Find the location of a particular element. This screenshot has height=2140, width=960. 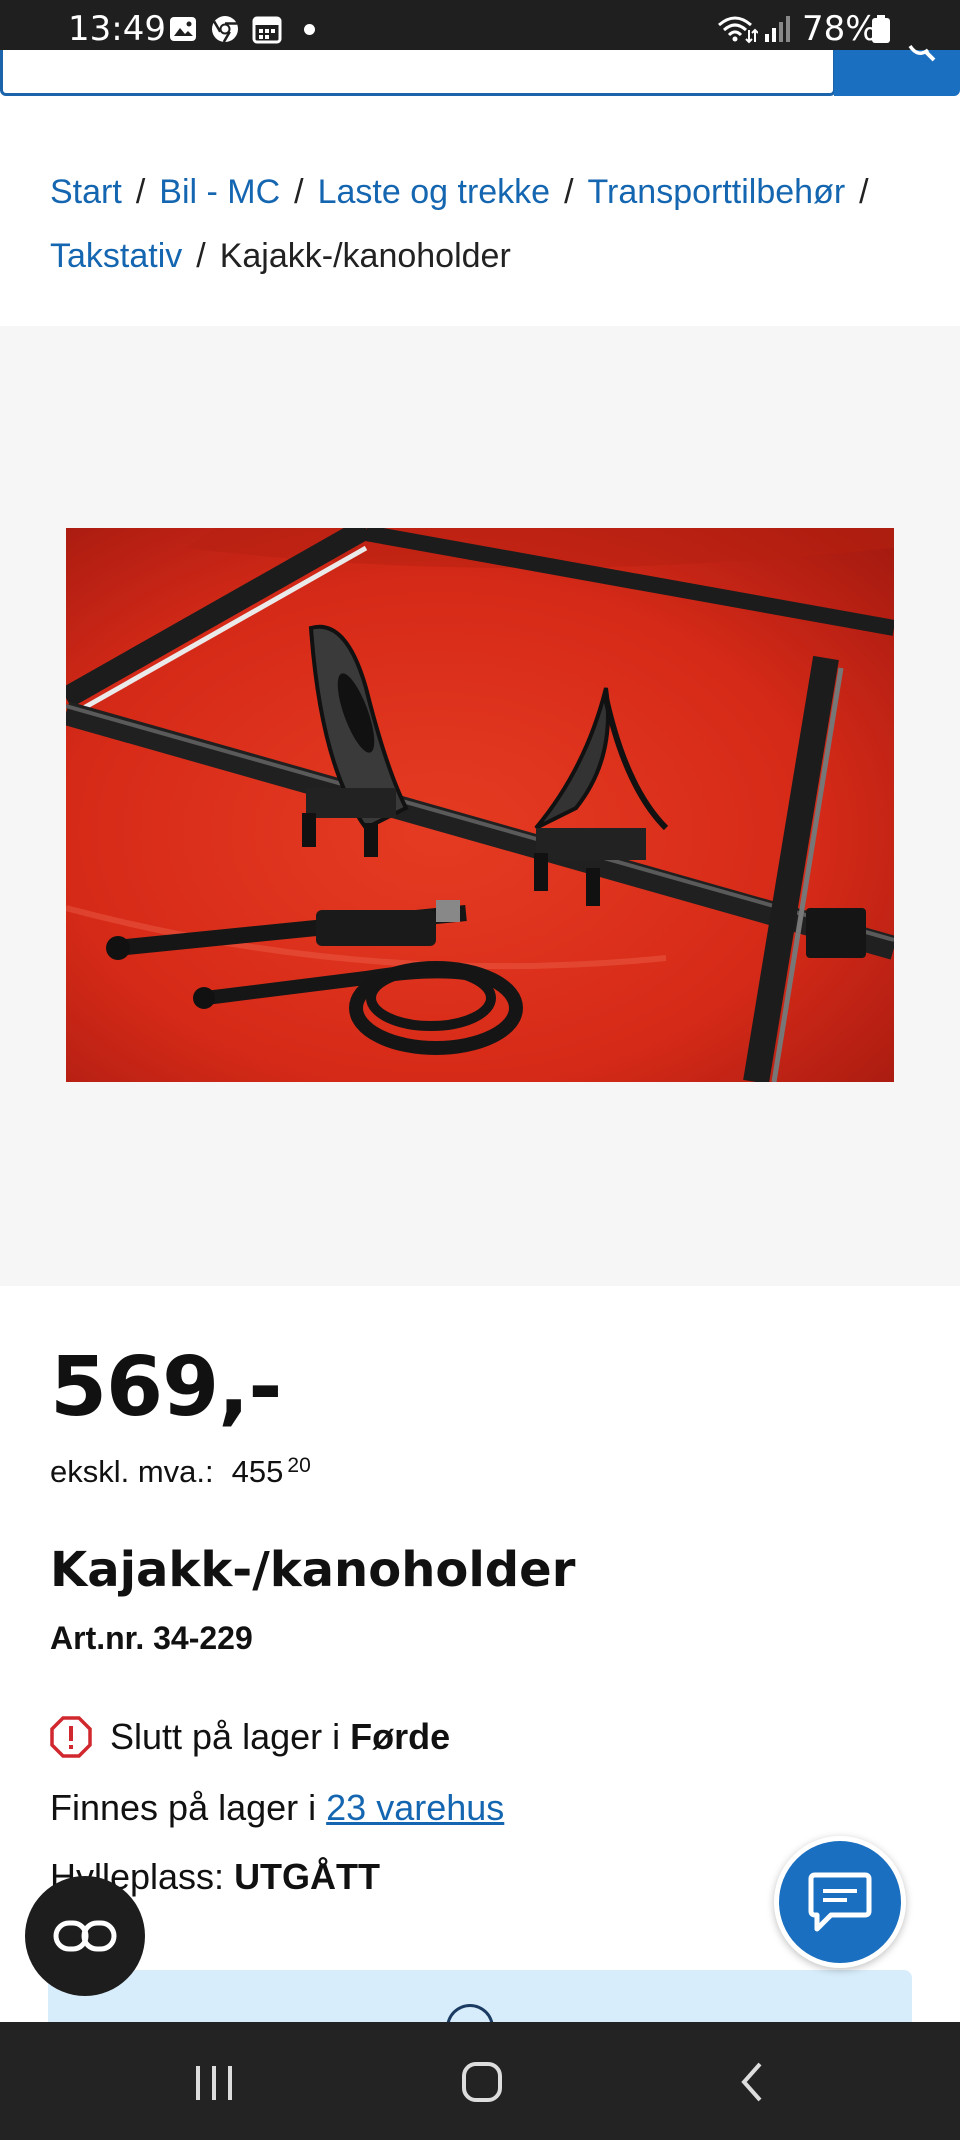

breadcrumb-link-transporttilbehor: Transporttilbehør is located at coordinates (717, 192).